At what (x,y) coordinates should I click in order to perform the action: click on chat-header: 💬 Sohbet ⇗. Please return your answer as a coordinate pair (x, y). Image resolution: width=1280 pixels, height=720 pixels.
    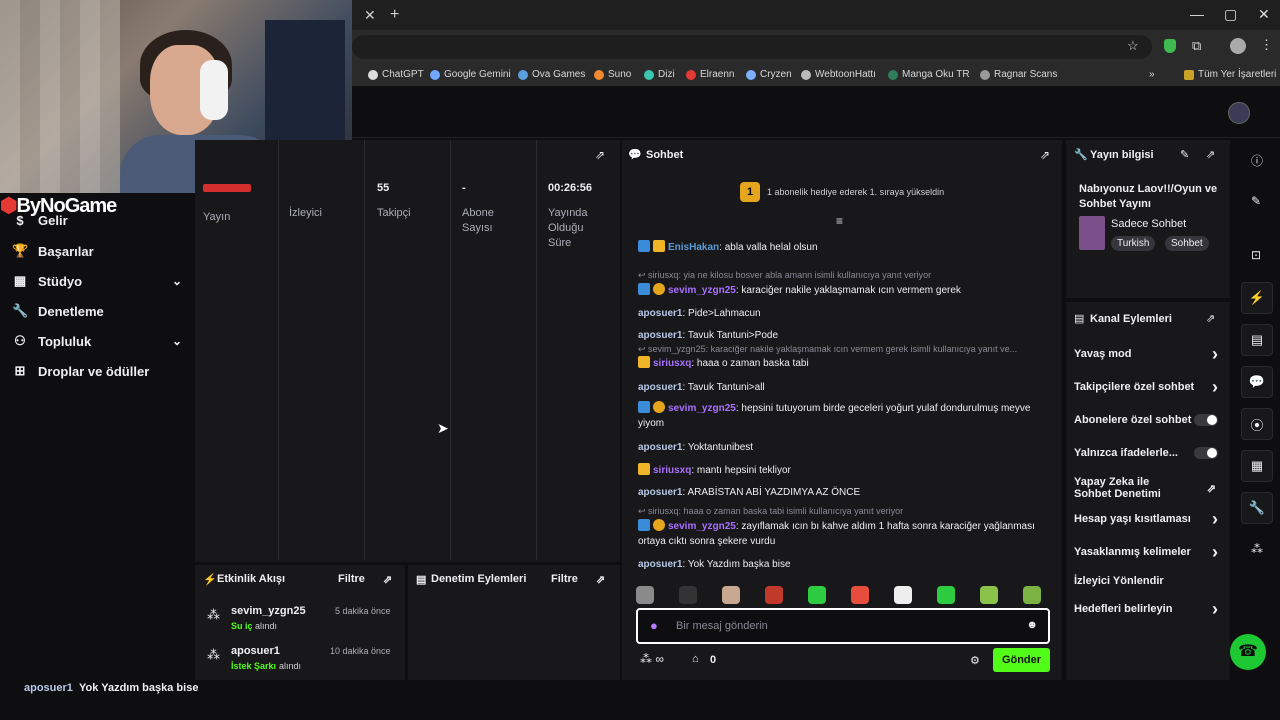
    Looking at the image, I should click on (842, 155).